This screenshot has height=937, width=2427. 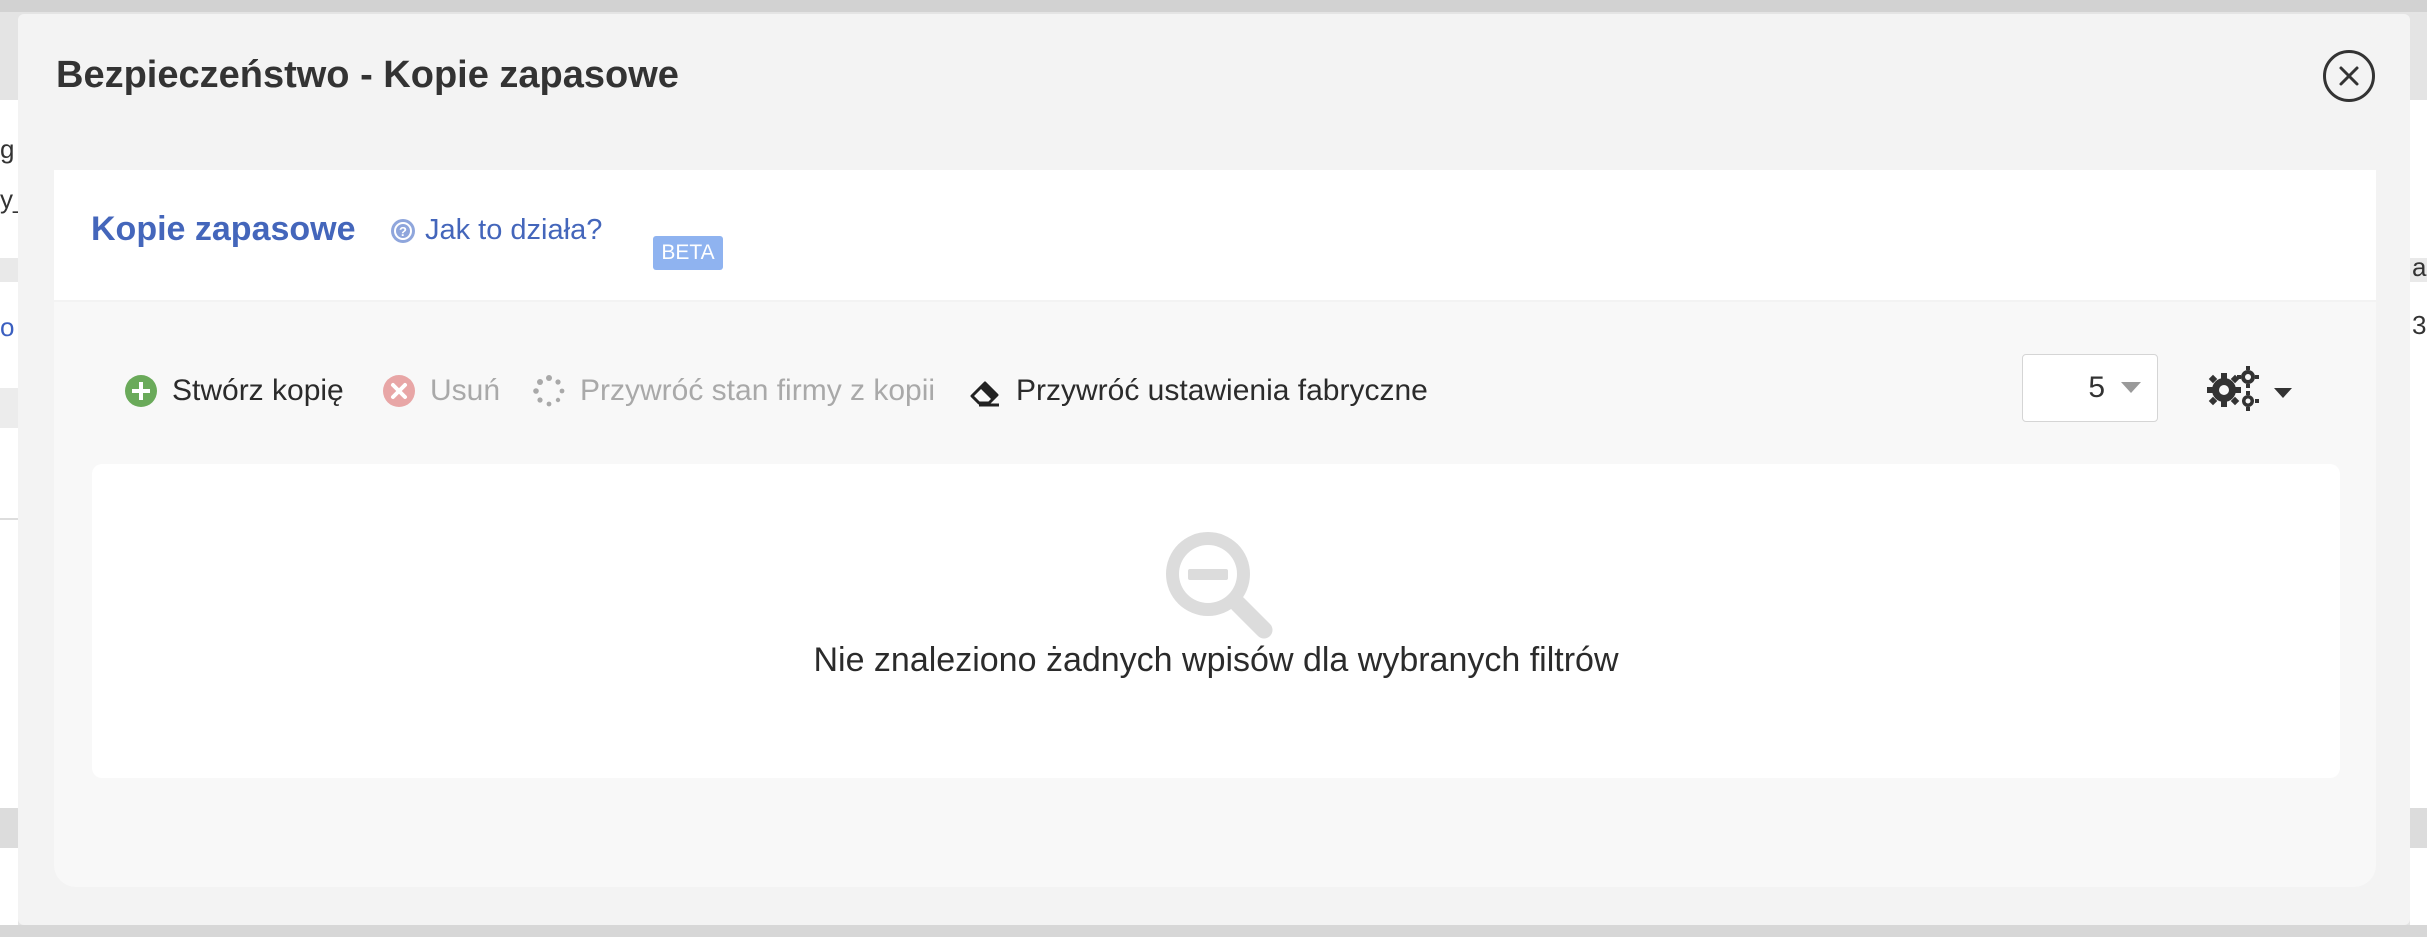 I want to click on help-link: ? Jak to działa?, so click(x=496, y=230).